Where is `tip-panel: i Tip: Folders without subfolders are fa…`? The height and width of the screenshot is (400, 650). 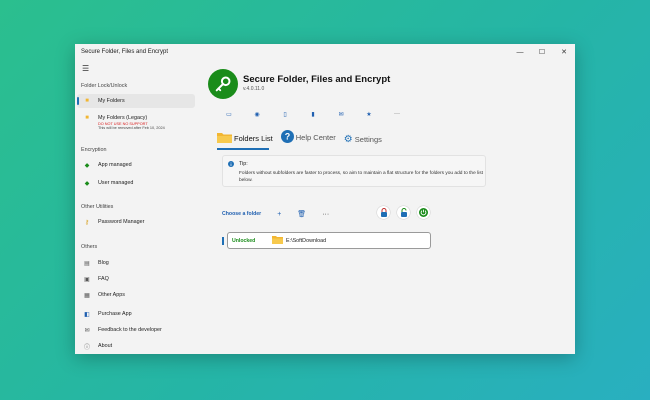
tip-panel: i Tip: Folders without subfolders are fa… is located at coordinates (354, 171).